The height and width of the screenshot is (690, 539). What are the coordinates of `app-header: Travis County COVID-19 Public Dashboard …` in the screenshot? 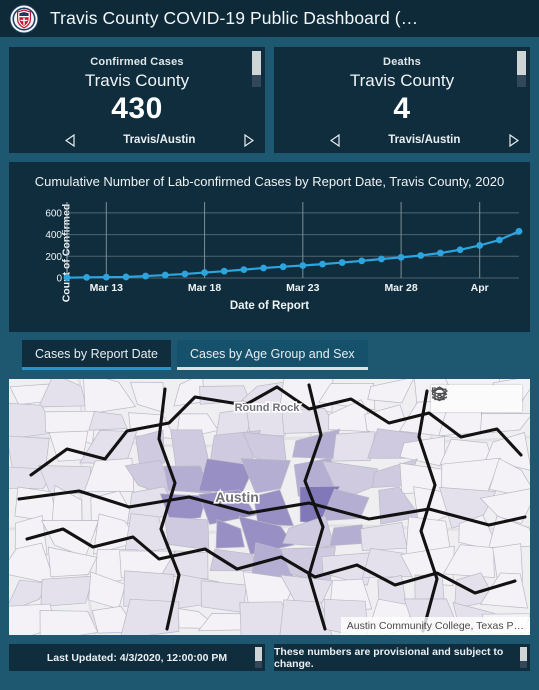 It's located at (269, 18).